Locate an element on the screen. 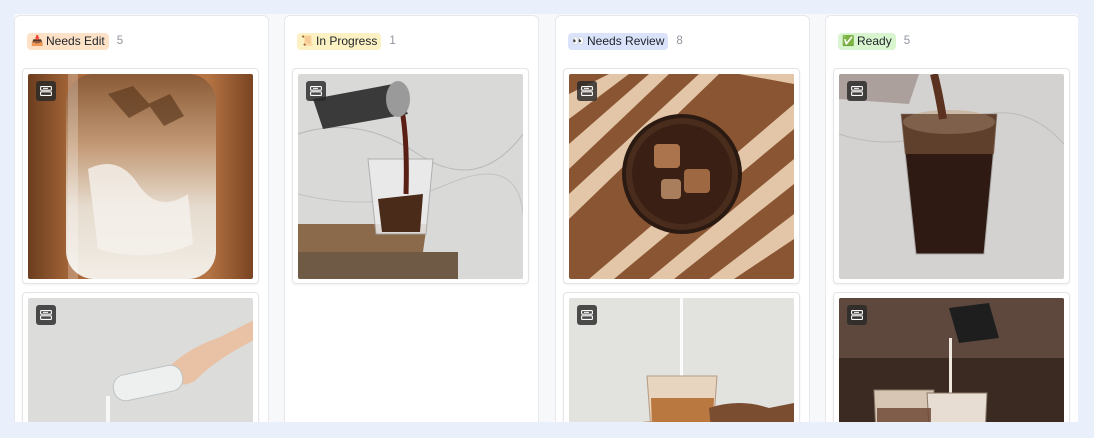 This screenshot has height=438, width=1094. status-tag: 📥 Needs Edit is located at coordinates (68, 41).